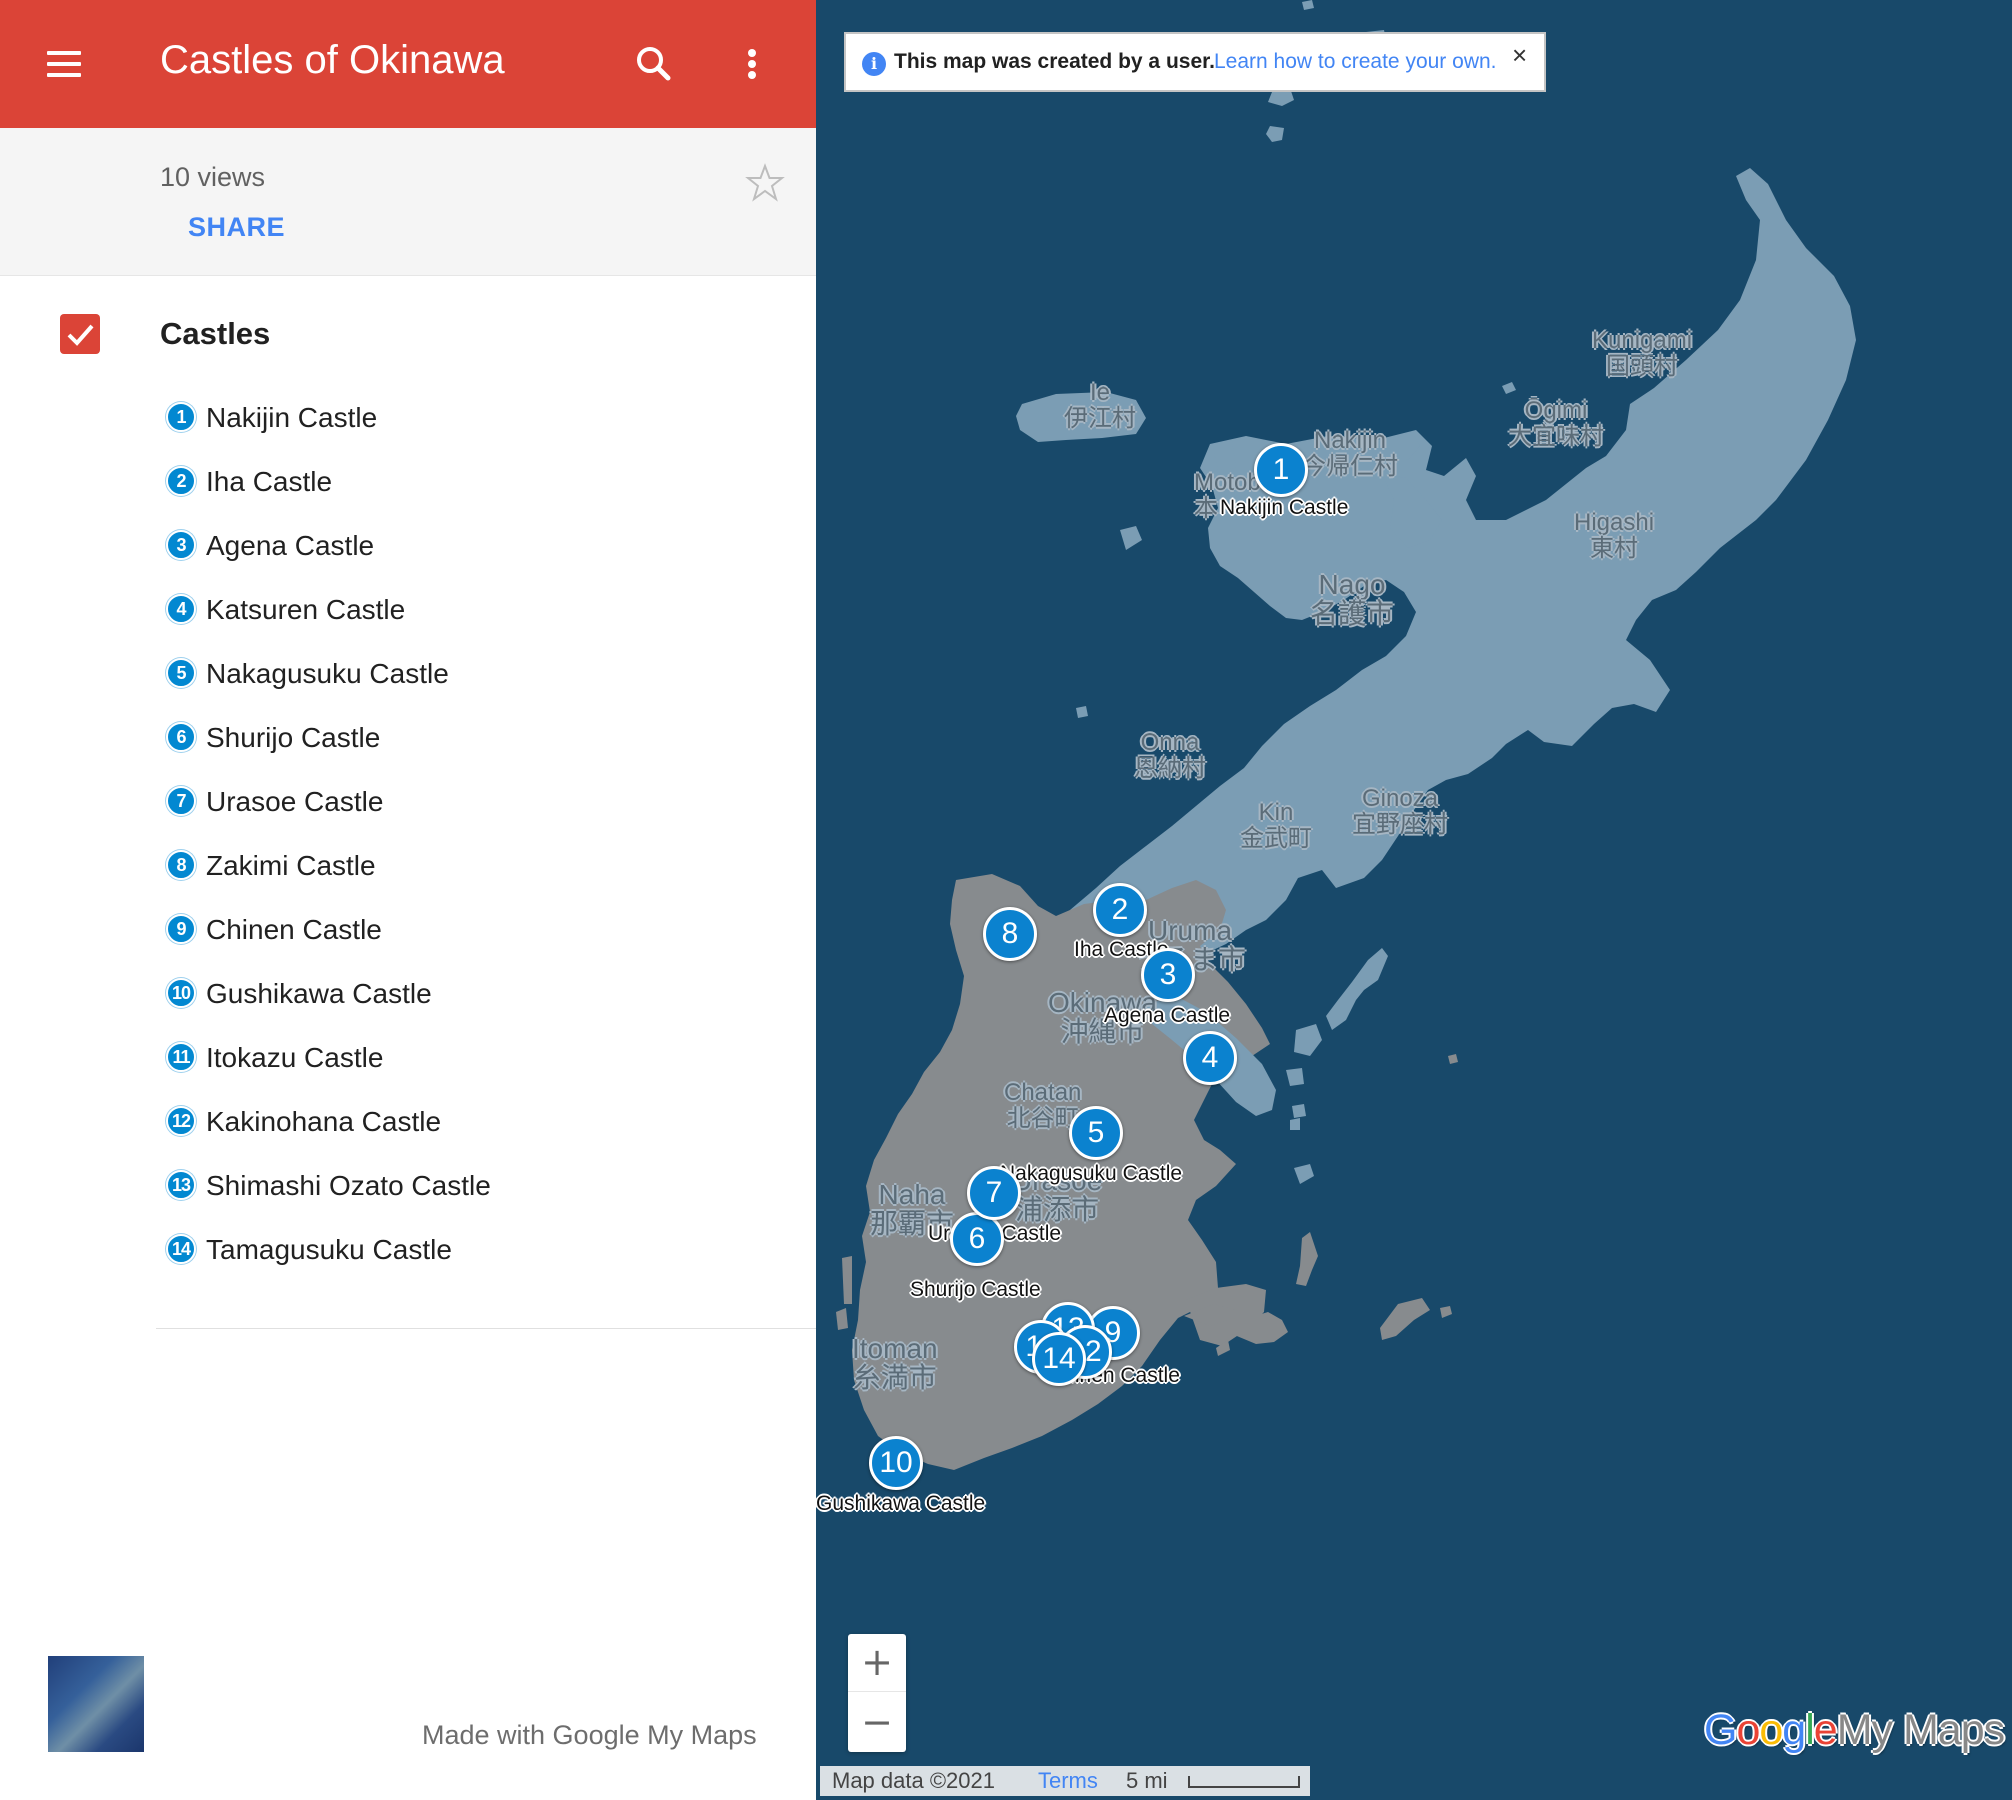 The image size is (2012, 1800). I want to click on zoom-control: + −, so click(877, 1693).